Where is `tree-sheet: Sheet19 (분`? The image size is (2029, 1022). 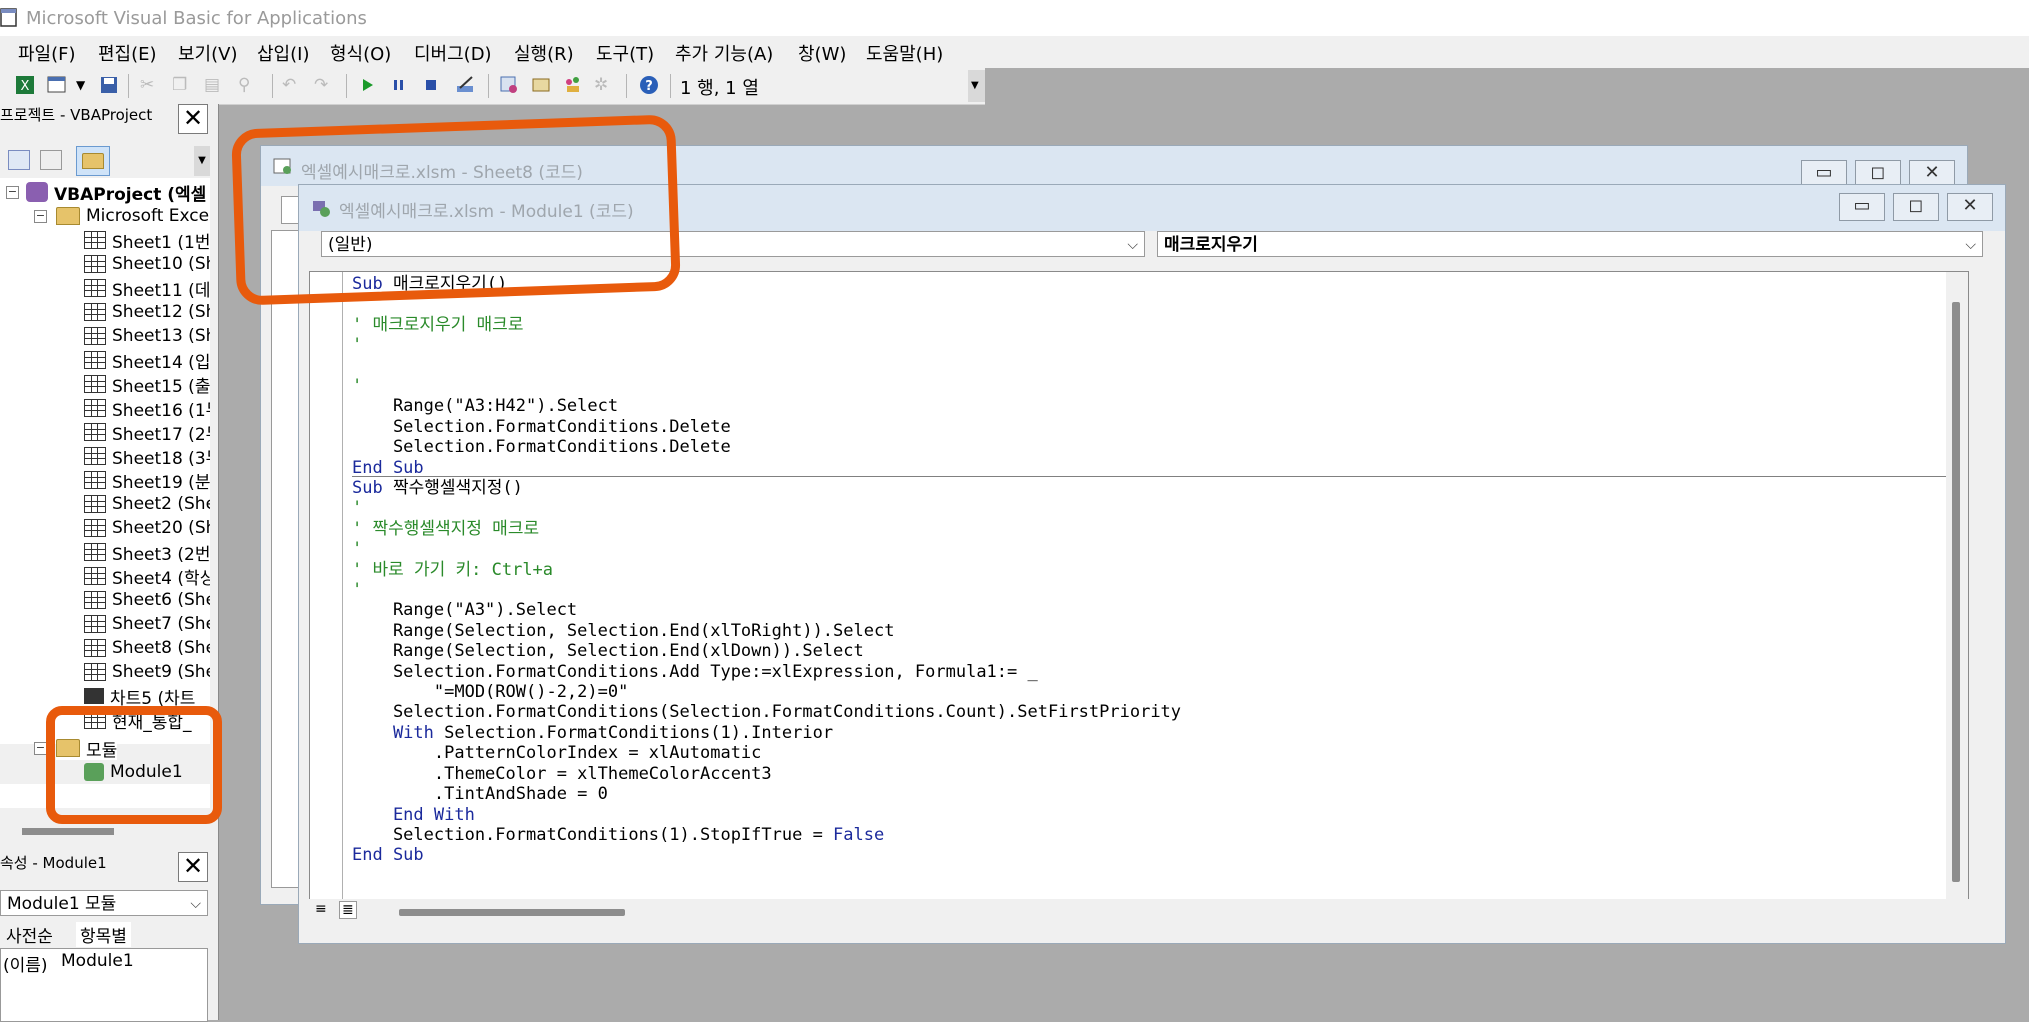 tree-sheet: Sheet19 (분 is located at coordinates (147, 480).